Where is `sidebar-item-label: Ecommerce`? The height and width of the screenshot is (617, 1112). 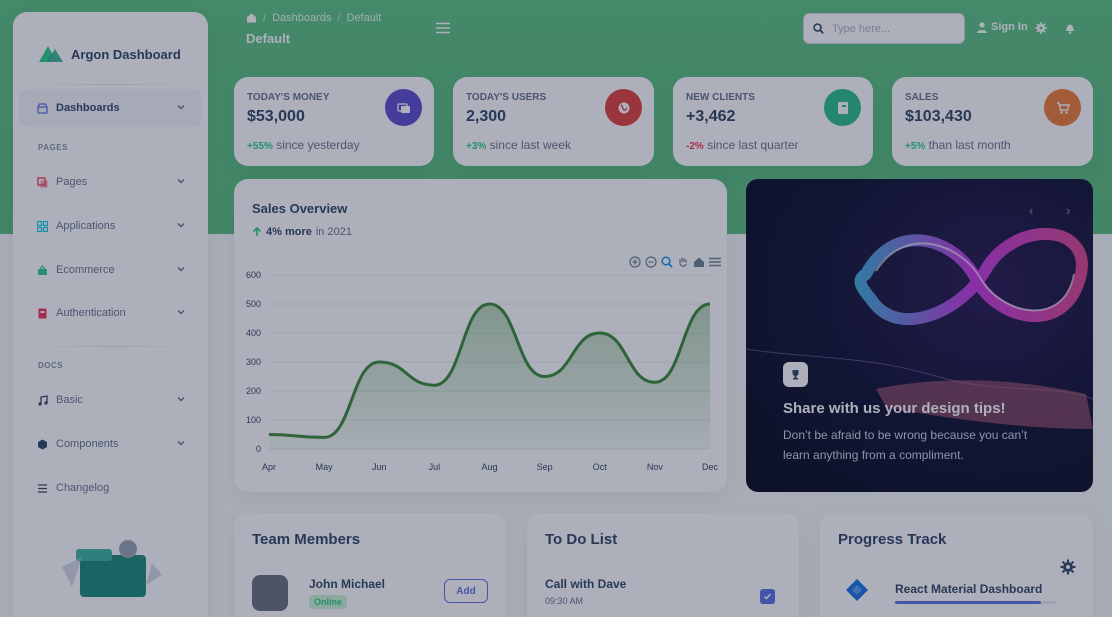 sidebar-item-label: Ecommerce is located at coordinates (85, 270).